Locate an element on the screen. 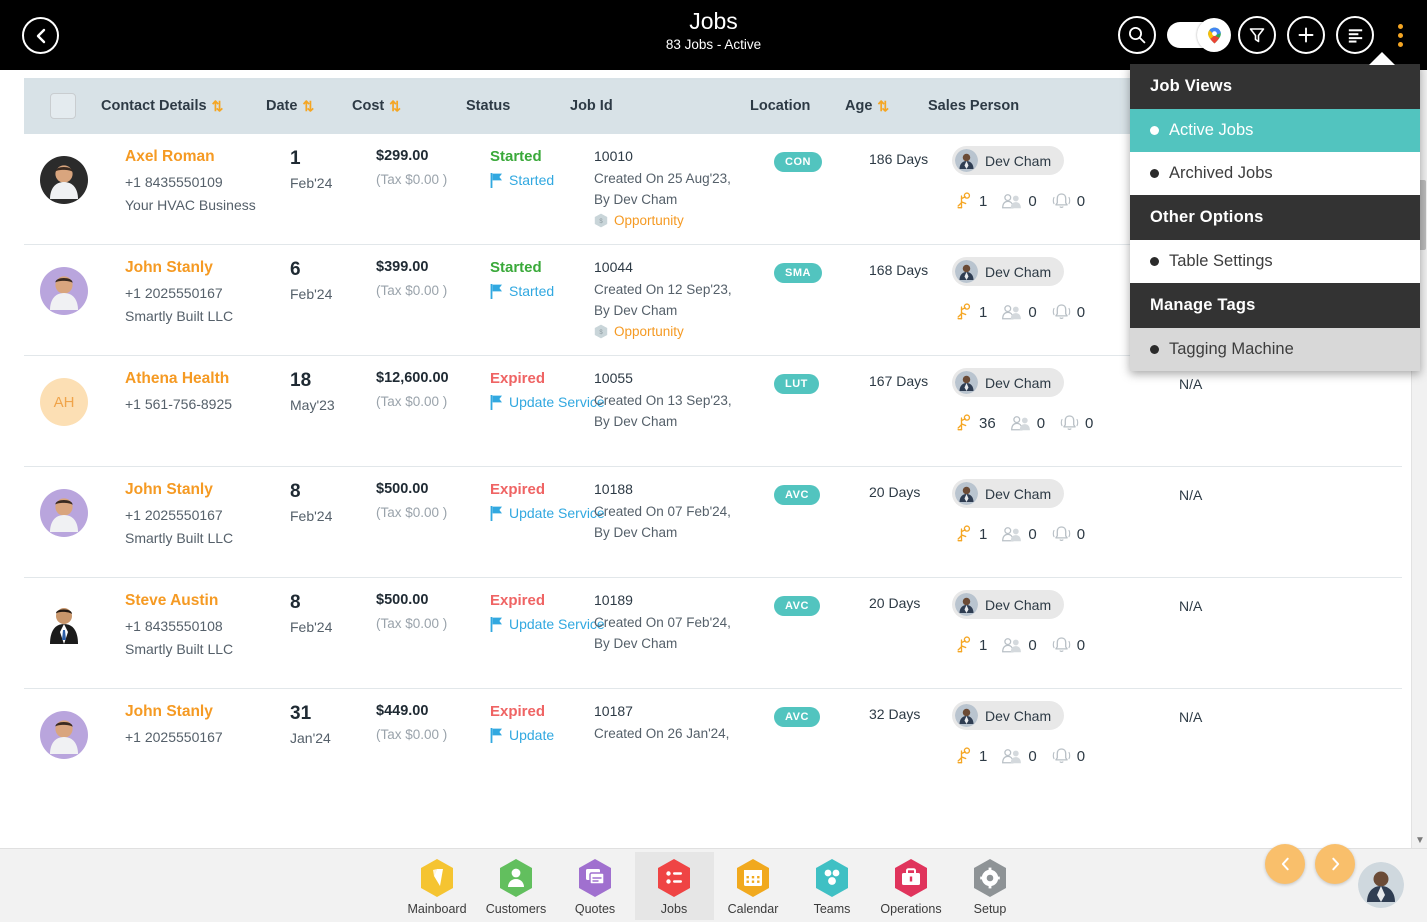 The image size is (1427, 922). previous-page-button is located at coordinates (1285, 864).